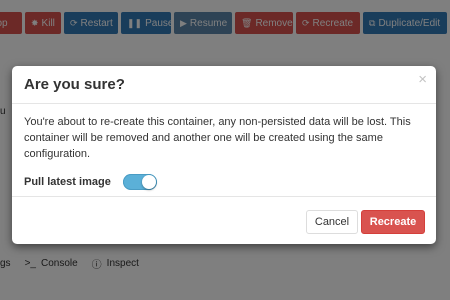  Describe the element at coordinates (332, 222) in the screenshot. I see `cancel-button: Cancel` at that location.